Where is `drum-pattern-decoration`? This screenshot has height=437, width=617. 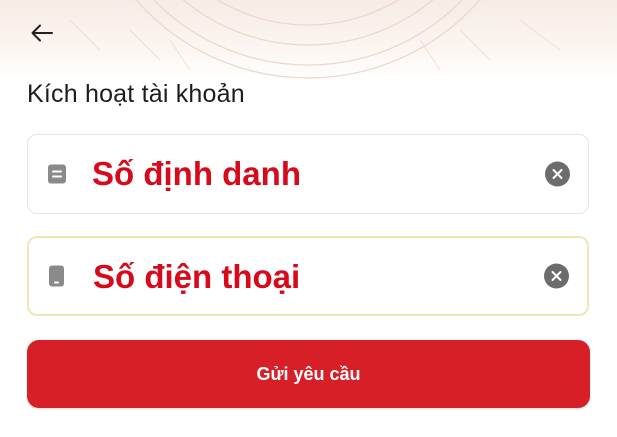
drum-pattern-decoration is located at coordinates (315, 39).